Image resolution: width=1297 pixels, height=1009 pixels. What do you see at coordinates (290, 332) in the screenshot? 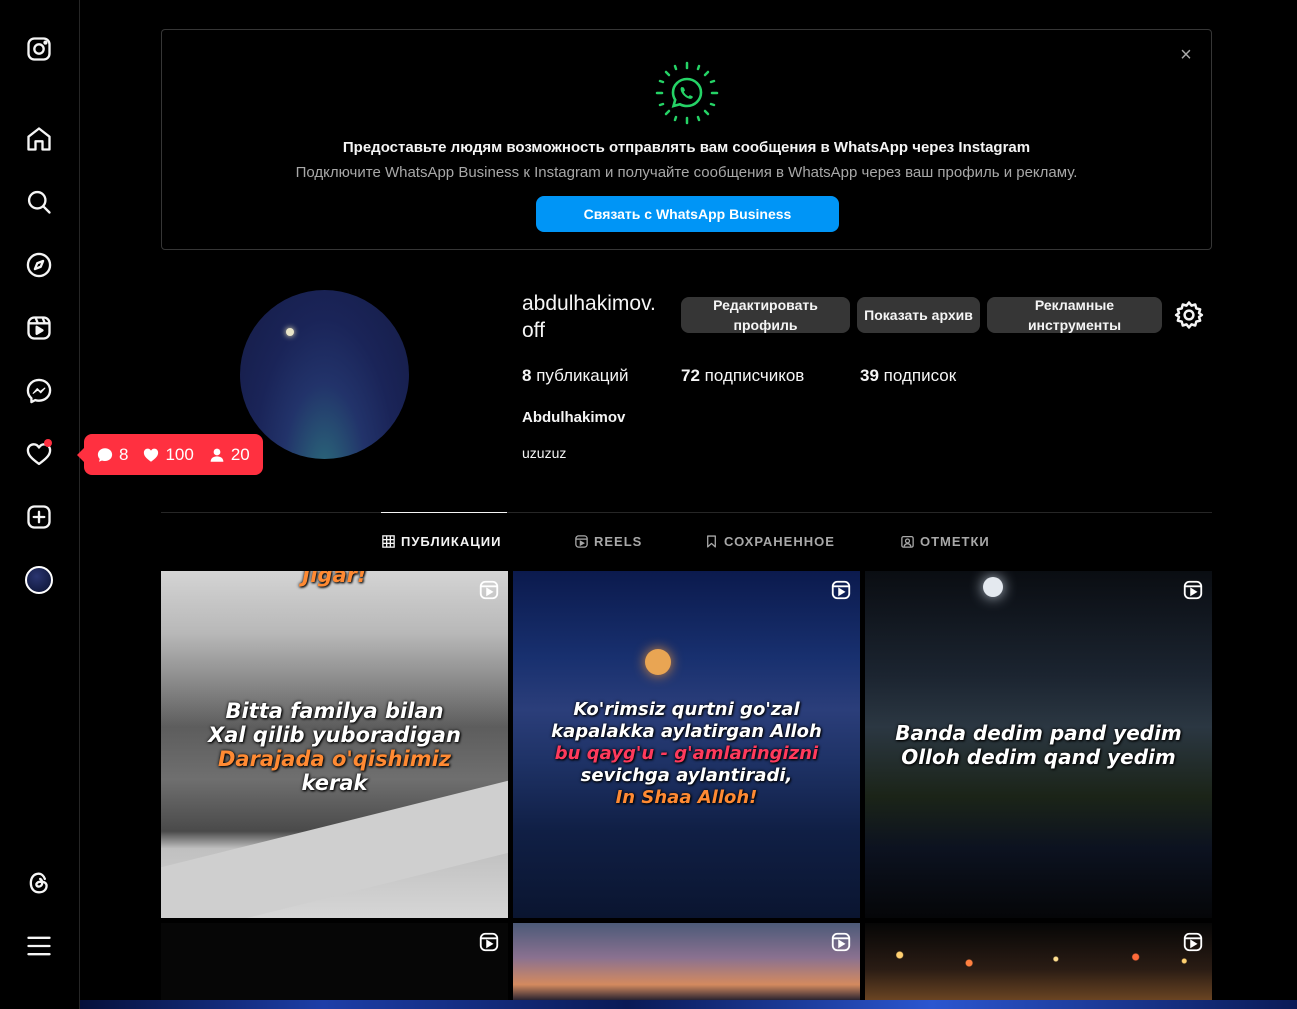
I see `avatar-moon` at bounding box center [290, 332].